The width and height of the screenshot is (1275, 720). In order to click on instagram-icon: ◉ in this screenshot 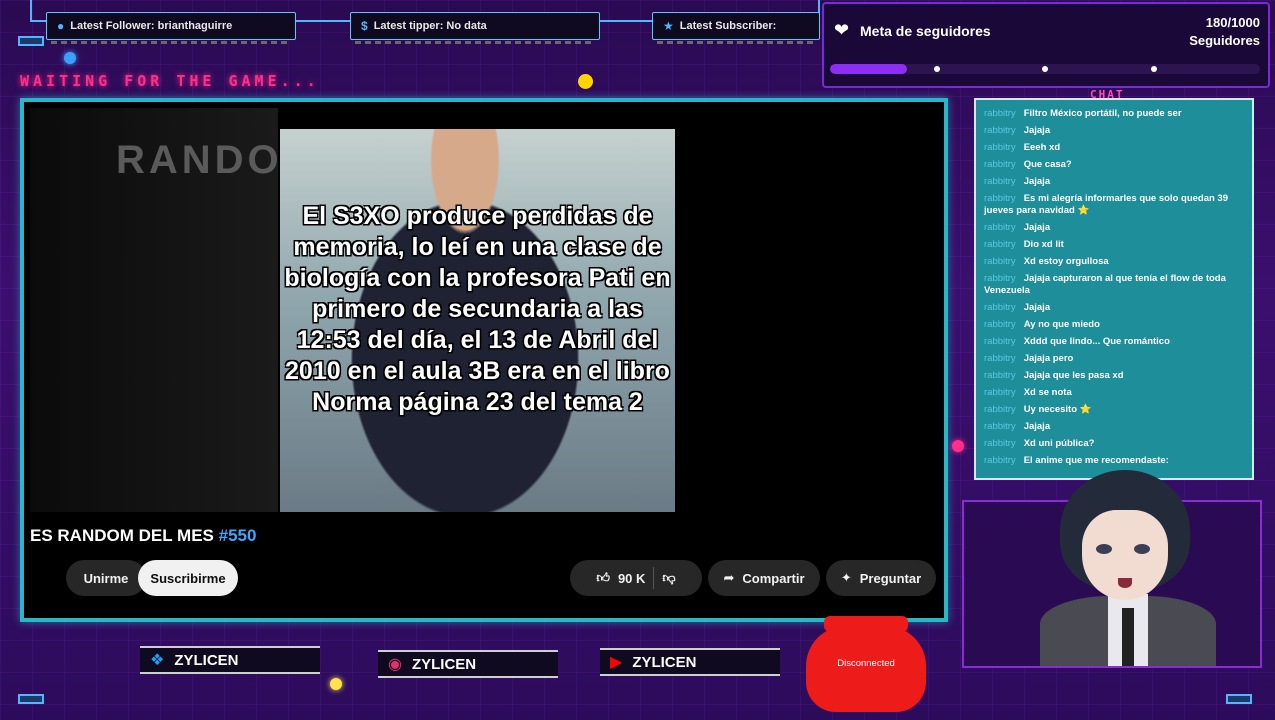, I will do `click(395, 664)`.